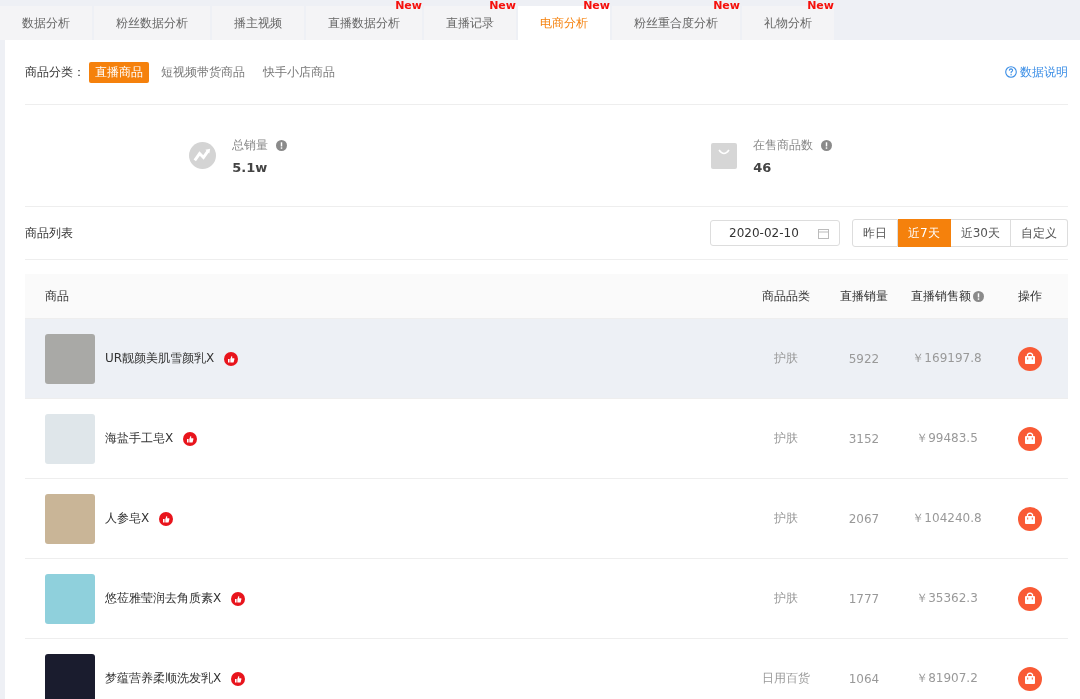  What do you see at coordinates (55, 72) in the screenshot?
I see `filter-label: 商品分类：` at bounding box center [55, 72].